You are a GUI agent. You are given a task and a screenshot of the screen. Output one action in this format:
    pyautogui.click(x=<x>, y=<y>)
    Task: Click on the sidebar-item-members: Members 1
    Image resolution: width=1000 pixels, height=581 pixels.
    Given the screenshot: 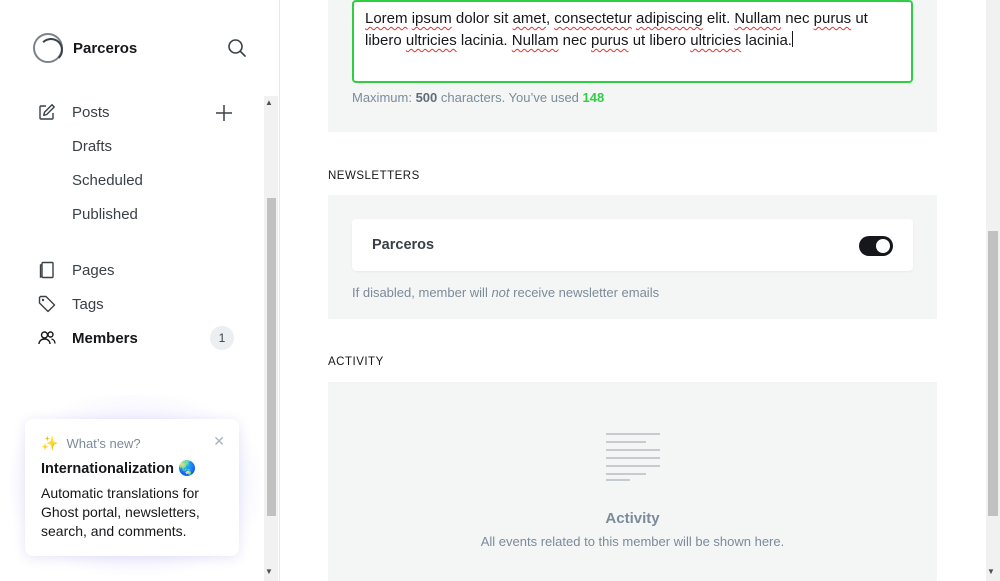 What is the action you would take?
    pyautogui.click(x=138, y=338)
    